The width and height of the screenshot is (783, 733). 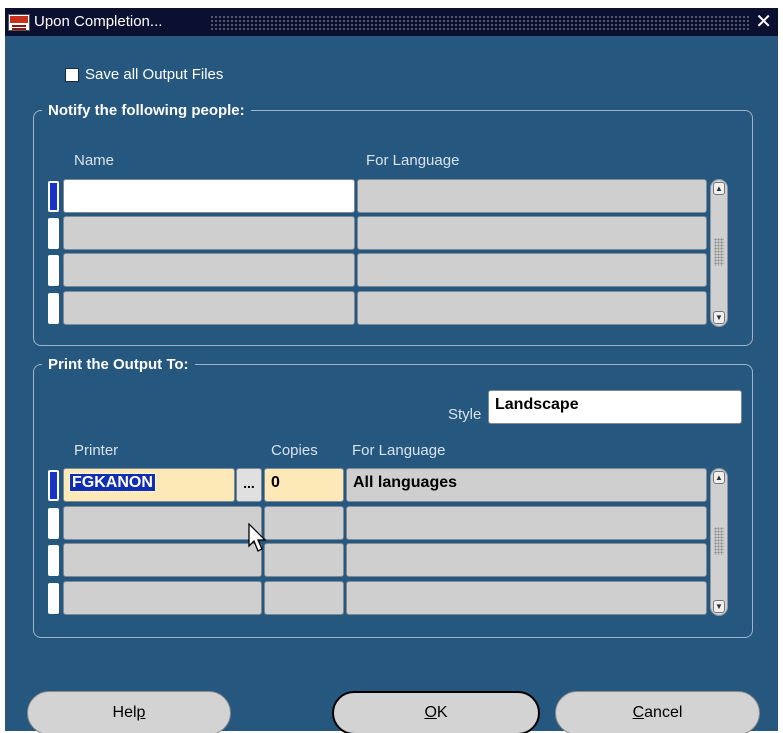 I want to click on style-label: Style, so click(x=465, y=414).